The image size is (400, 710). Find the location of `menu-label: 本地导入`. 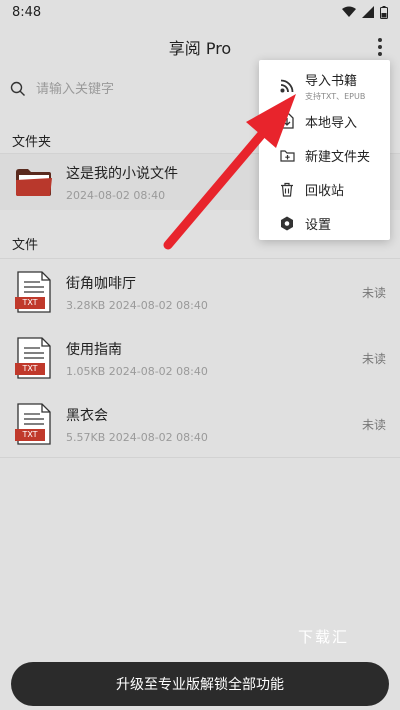

menu-label: 本地导入 is located at coordinates (331, 123).